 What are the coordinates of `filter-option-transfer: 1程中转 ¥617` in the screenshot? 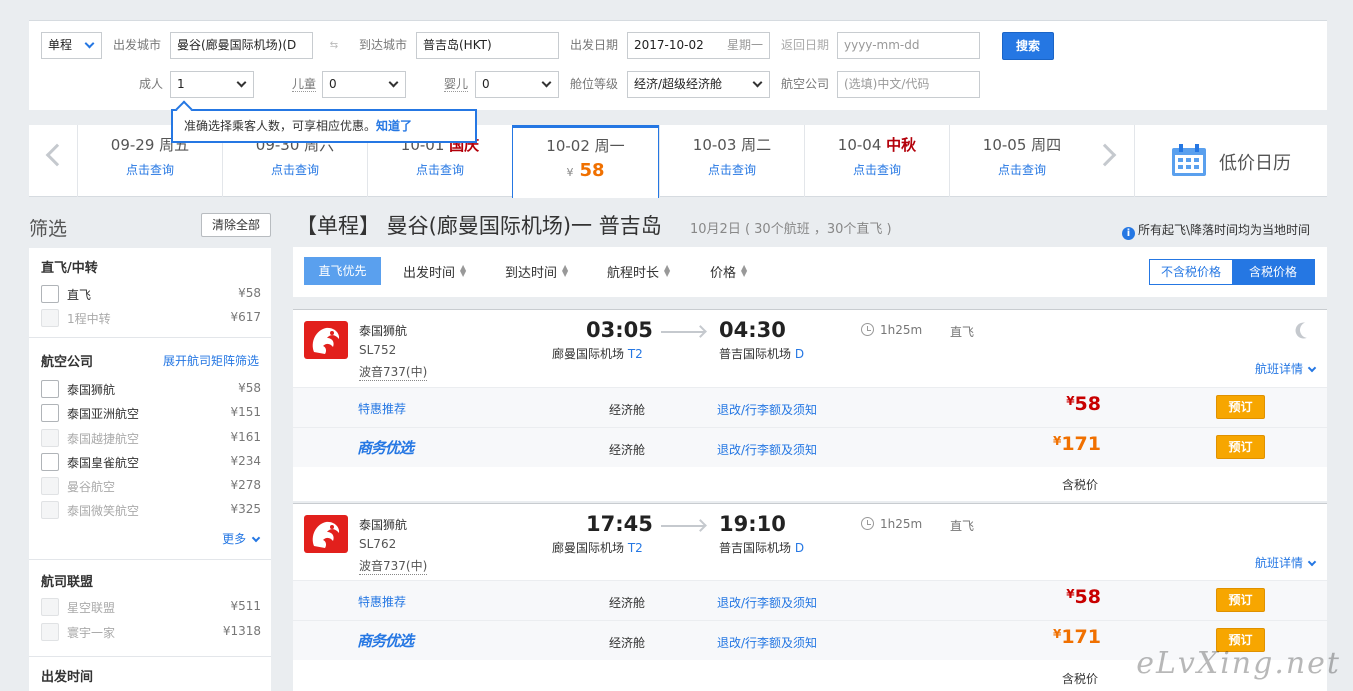 It's located at (151, 318).